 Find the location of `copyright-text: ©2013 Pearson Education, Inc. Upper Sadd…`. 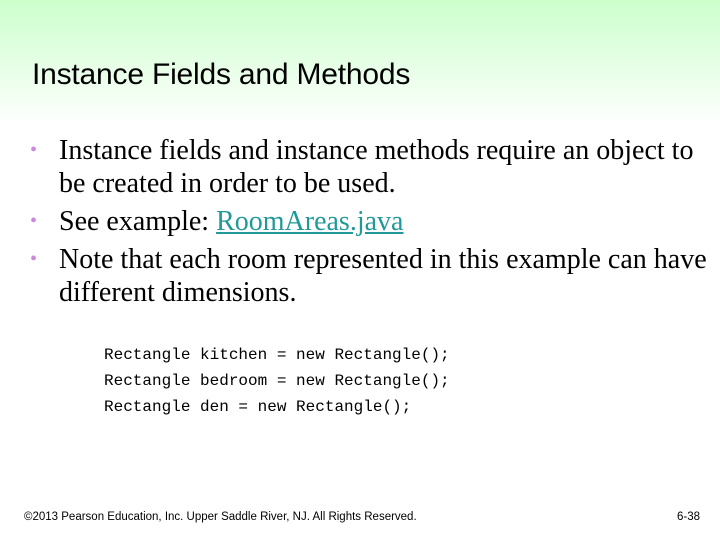

copyright-text: ©2013 Pearson Education, Inc. Upper Sadd… is located at coordinates (220, 517).